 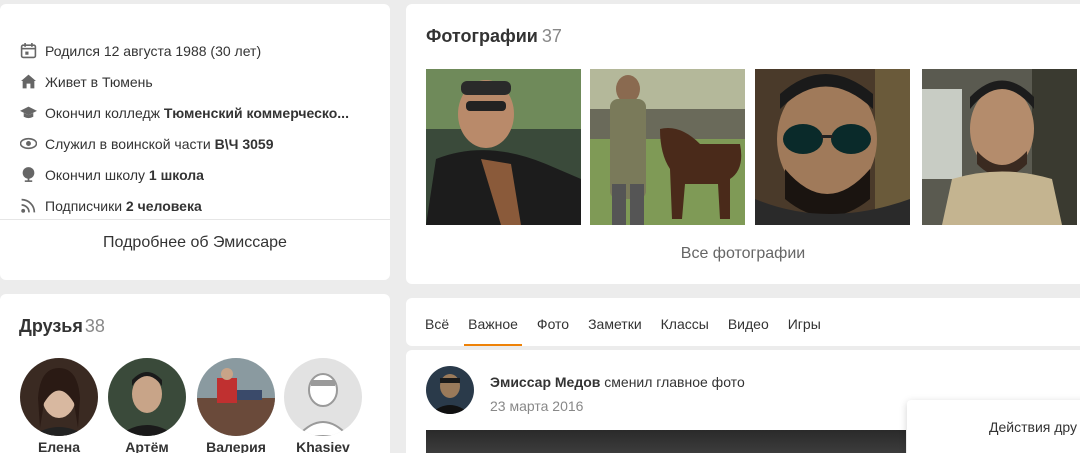 What do you see at coordinates (195, 219) in the screenshot?
I see `divider` at bounding box center [195, 219].